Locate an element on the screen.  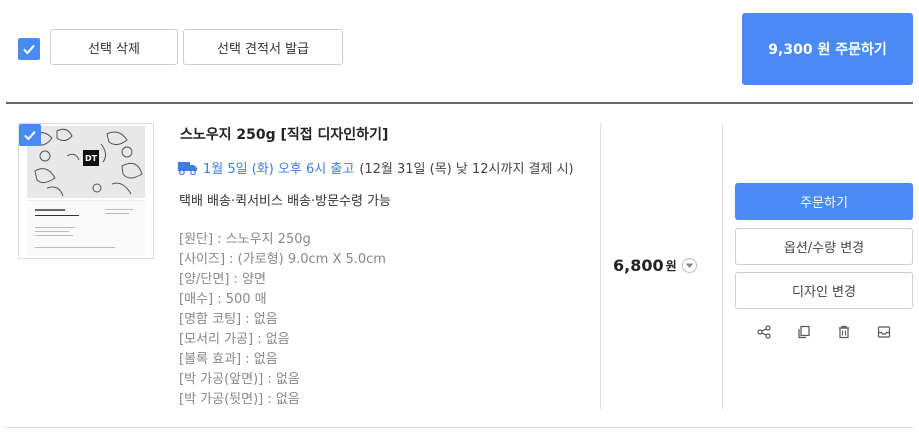
price-area: 6,800 원 is located at coordinates (655, 265).